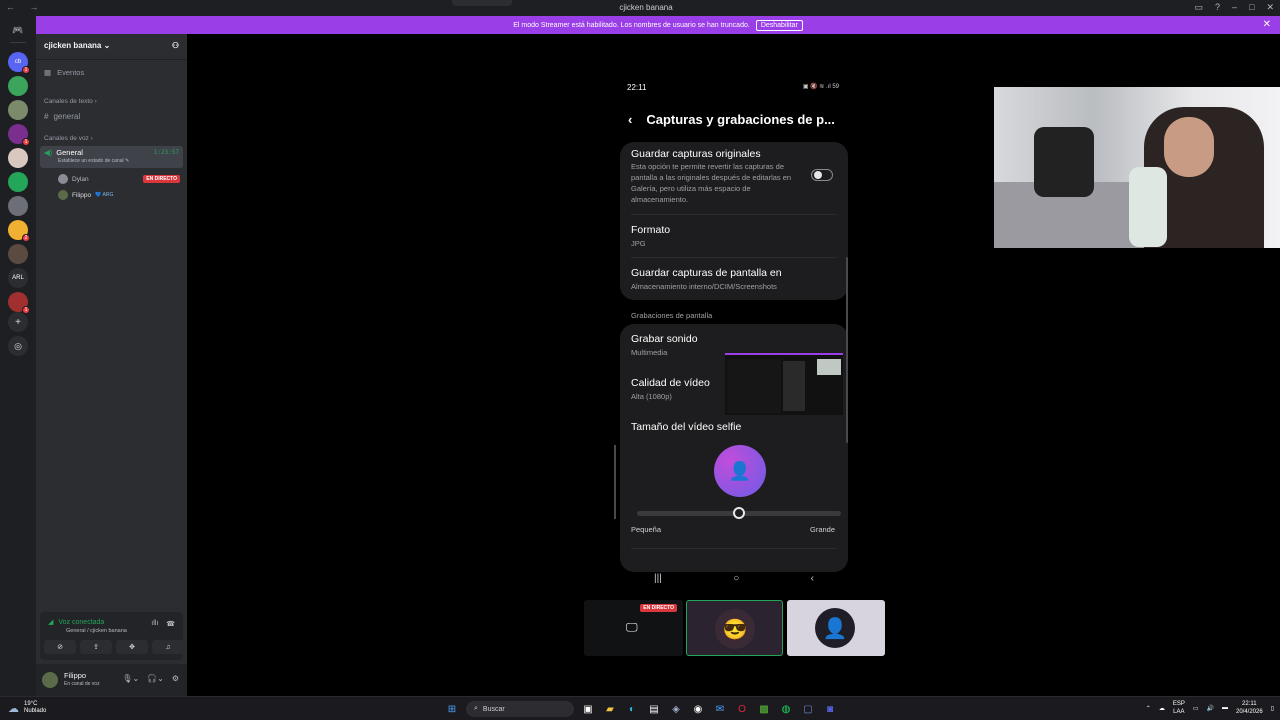 The width and height of the screenshot is (1280, 720). What do you see at coordinates (1148, 207) in the screenshot?
I see `webcam-bottle` at bounding box center [1148, 207].